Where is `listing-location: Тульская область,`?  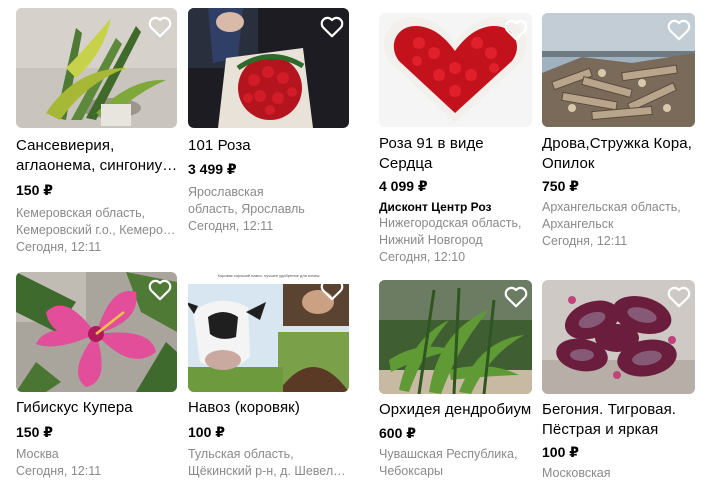
listing-location: Тульская область, is located at coordinates (241, 454).